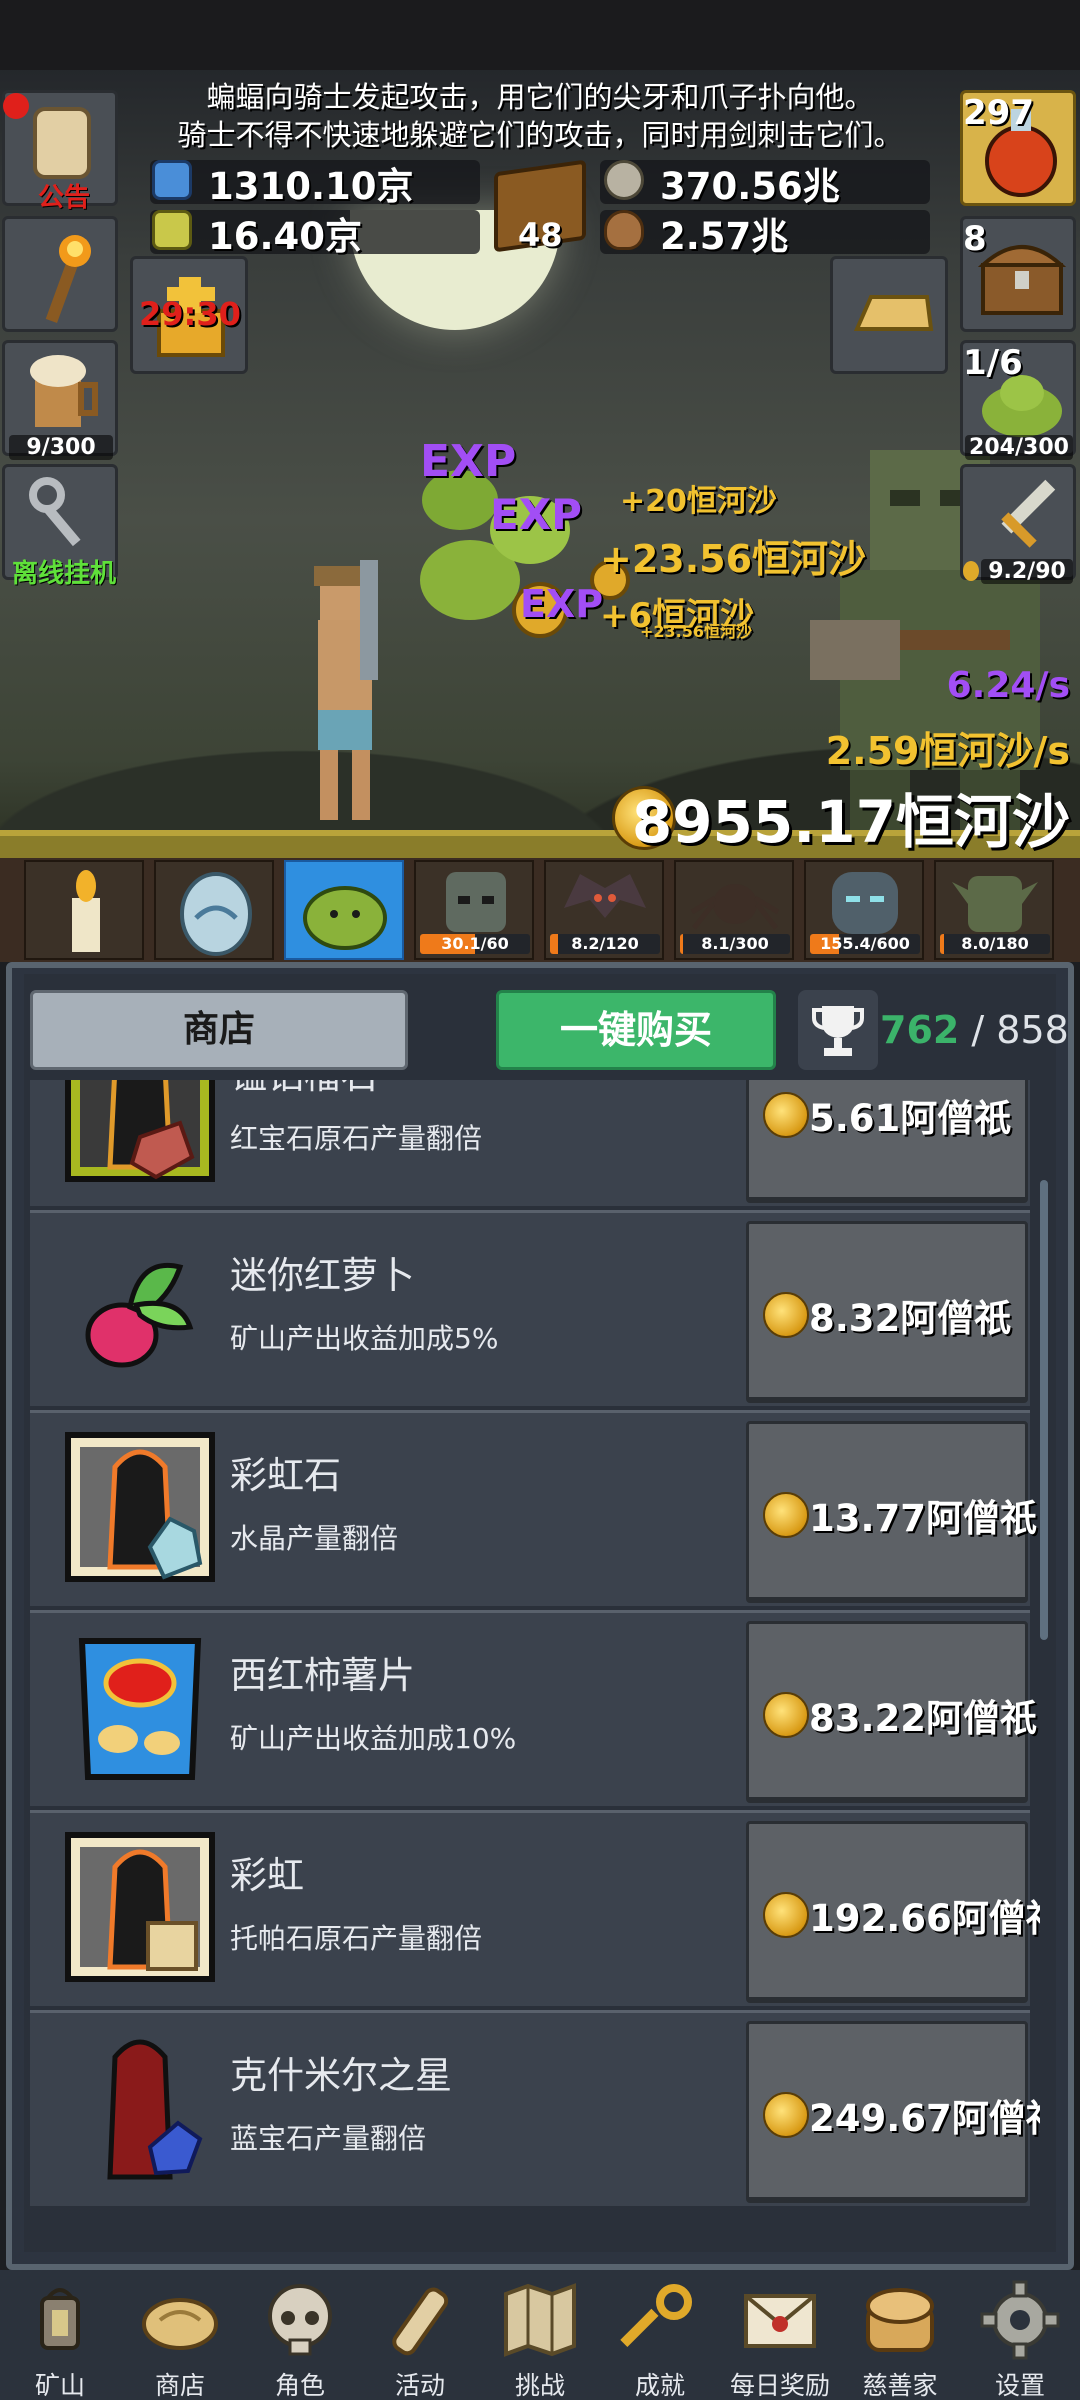  I want to click on torch-button, so click(60, 274).